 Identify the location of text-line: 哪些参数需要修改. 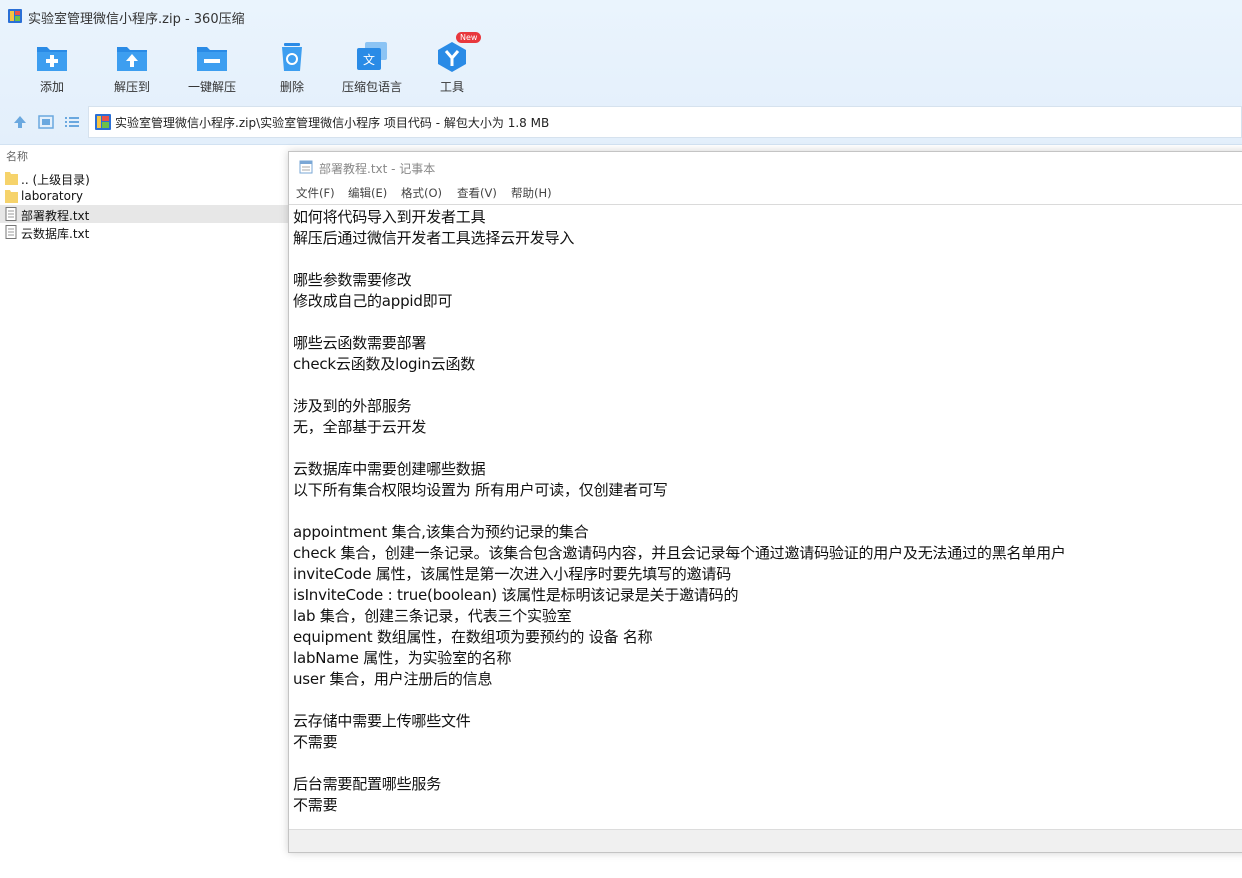
(352, 280).